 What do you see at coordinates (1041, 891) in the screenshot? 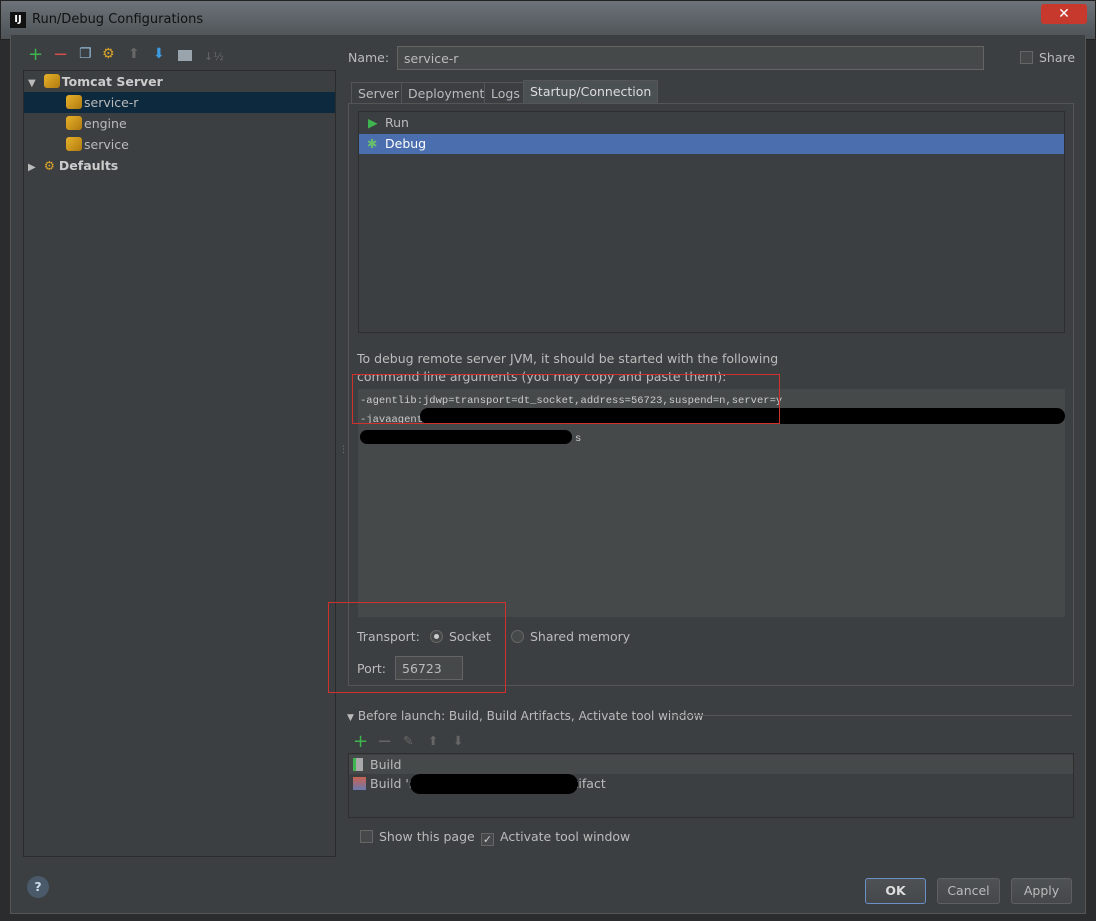
I see `apply-button: Apply` at bounding box center [1041, 891].